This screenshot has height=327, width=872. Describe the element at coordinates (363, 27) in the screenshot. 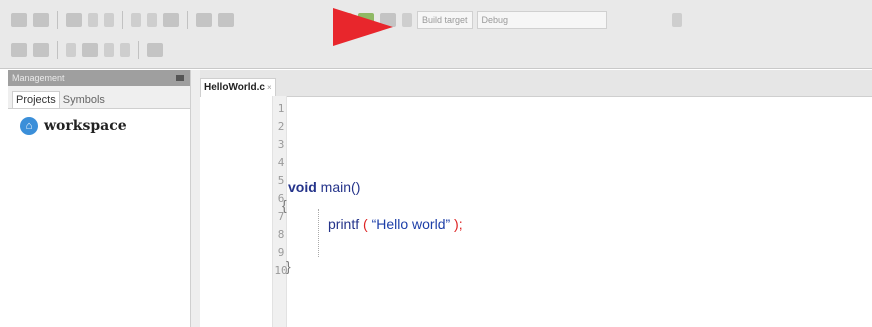

I see `annotation-arrow` at that location.